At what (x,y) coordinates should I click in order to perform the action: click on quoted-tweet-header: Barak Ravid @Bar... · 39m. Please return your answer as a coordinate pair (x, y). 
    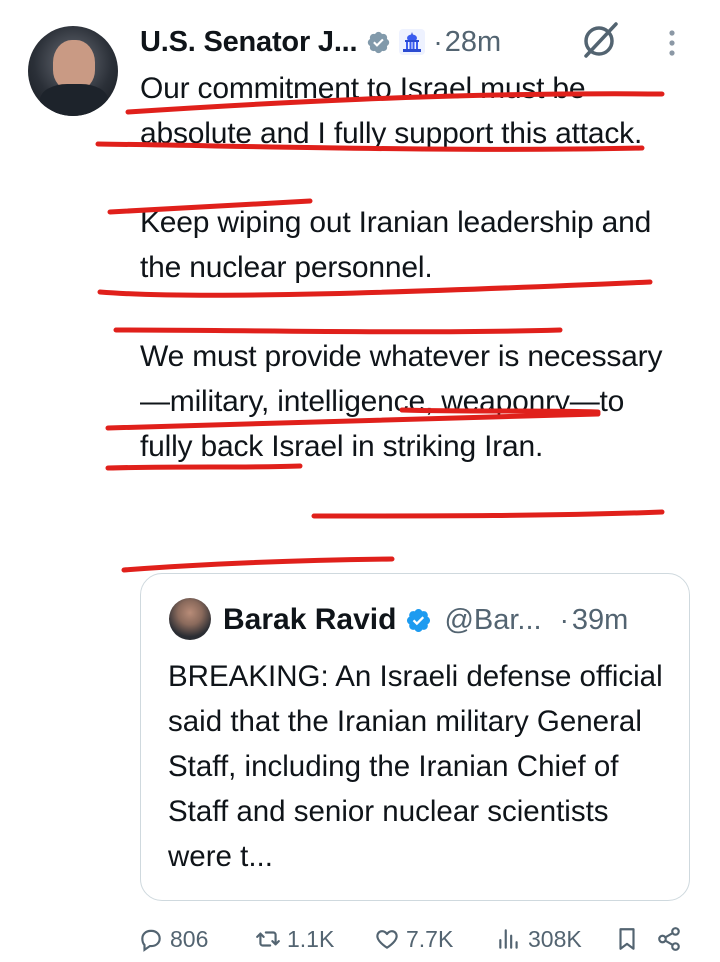
    Looking at the image, I should click on (425, 620).